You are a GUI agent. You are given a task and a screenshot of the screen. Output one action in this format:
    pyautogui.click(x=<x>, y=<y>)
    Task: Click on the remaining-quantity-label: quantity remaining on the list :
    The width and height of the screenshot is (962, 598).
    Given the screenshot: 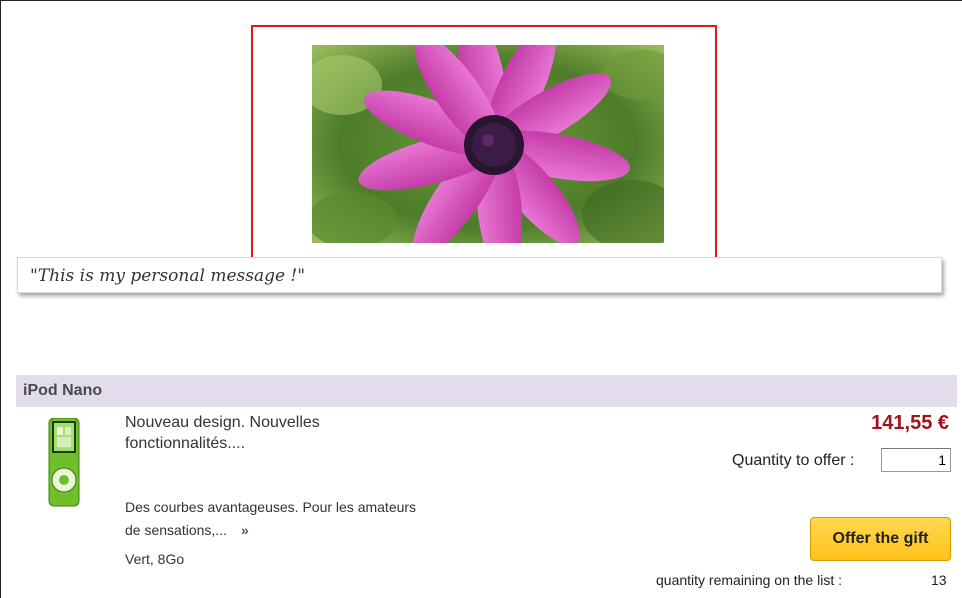 What is the action you would take?
    pyautogui.click(x=749, y=580)
    